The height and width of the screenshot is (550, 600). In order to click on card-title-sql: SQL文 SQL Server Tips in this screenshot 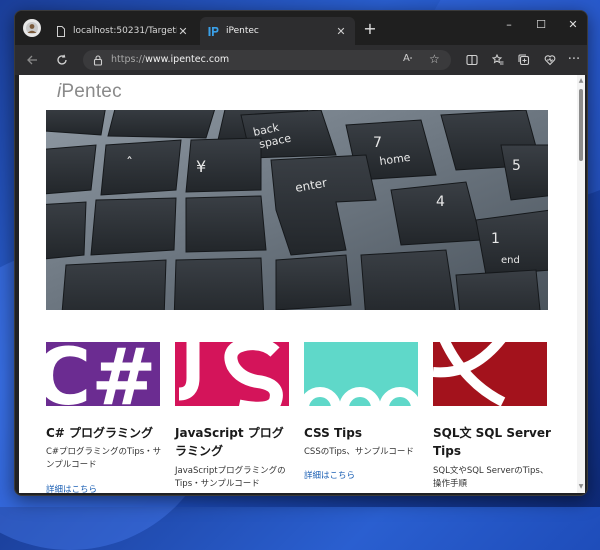, I will do `click(492, 442)`.